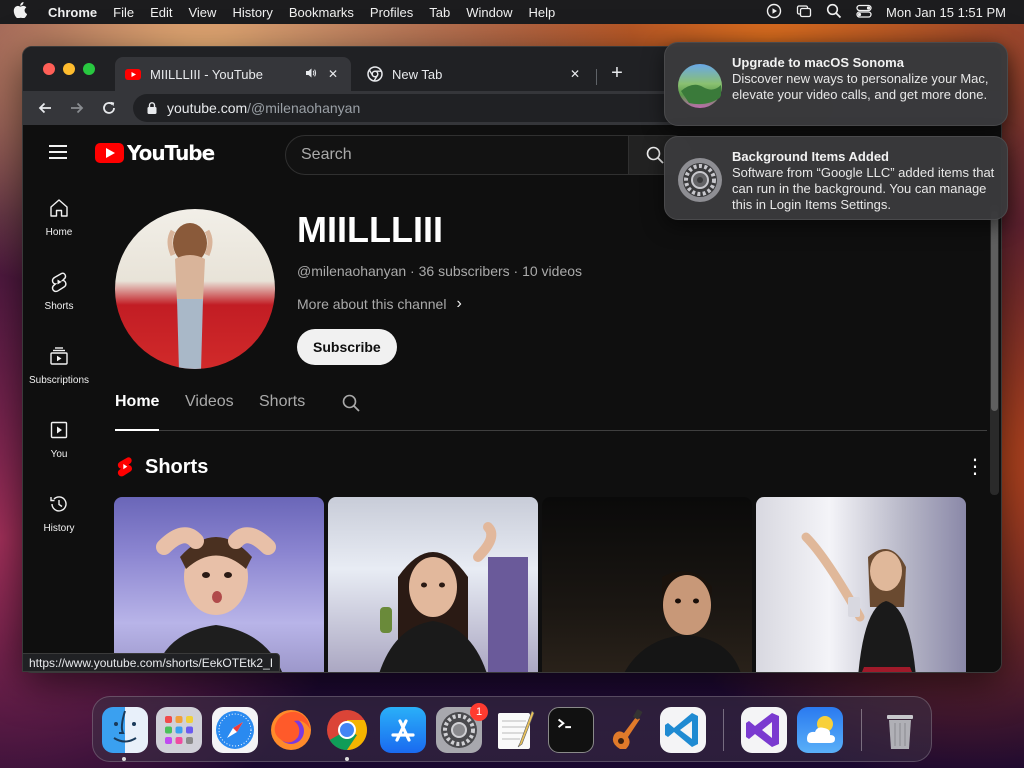 Image resolution: width=1024 pixels, height=768 pixels. I want to click on dock-visual-studio, so click(764, 730).